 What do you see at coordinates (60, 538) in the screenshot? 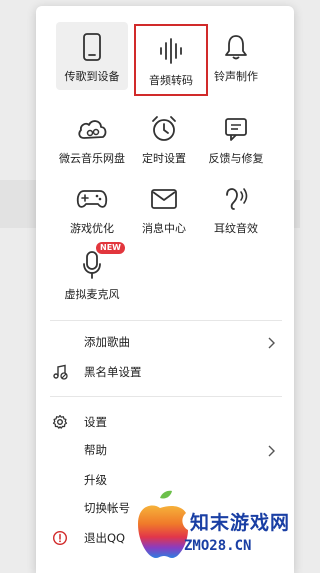
I see `logout-alert-icon` at bounding box center [60, 538].